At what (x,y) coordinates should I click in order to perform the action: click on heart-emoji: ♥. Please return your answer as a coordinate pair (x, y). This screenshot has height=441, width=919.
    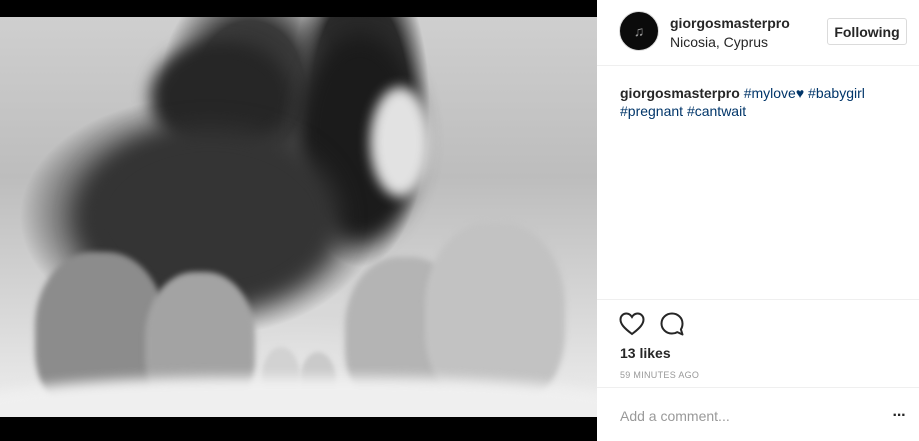
    Looking at the image, I should click on (800, 93).